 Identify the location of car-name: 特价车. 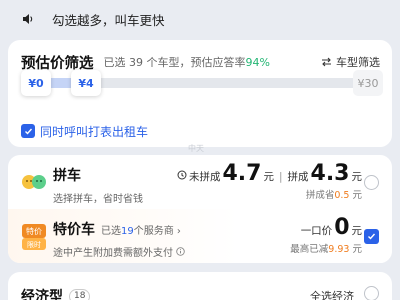
(74, 230).